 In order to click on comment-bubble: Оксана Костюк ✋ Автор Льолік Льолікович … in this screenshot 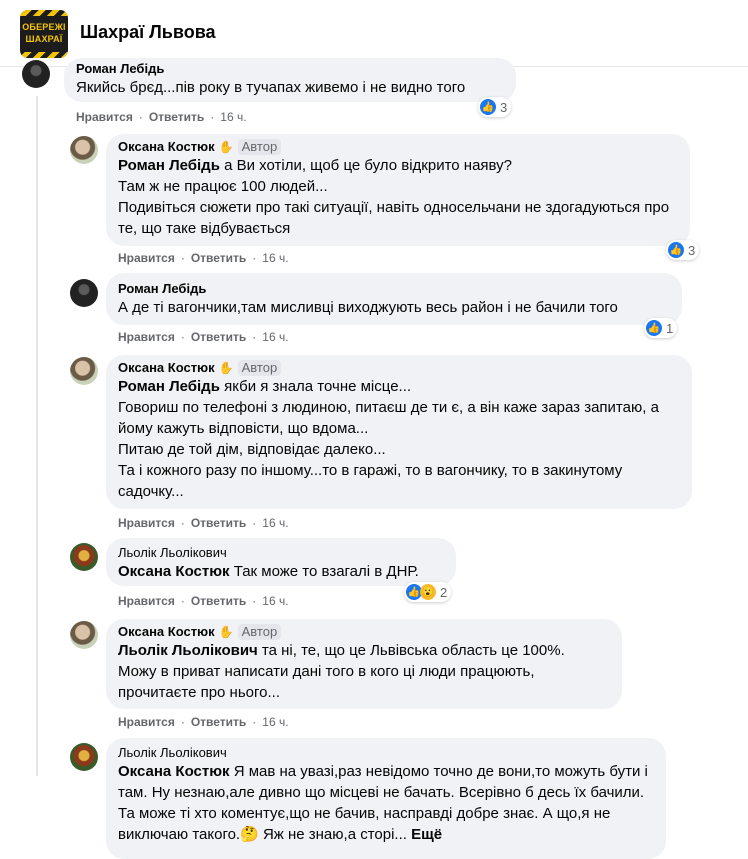, I will do `click(364, 664)`.